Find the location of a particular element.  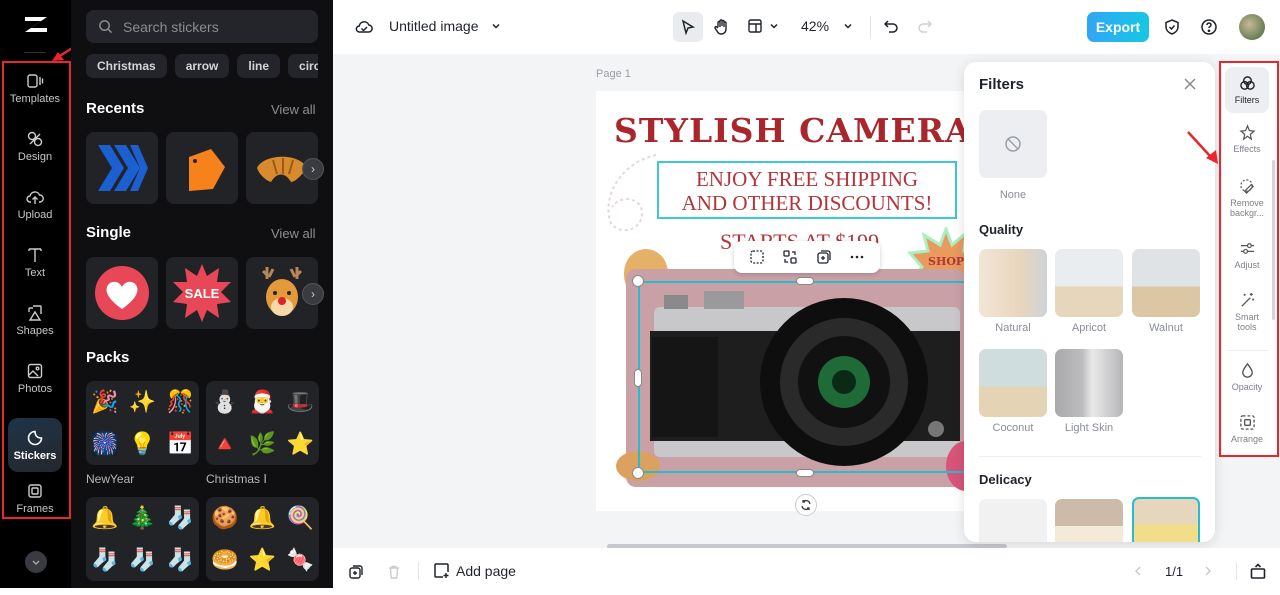

document-title: Untitled image is located at coordinates (445, 26).